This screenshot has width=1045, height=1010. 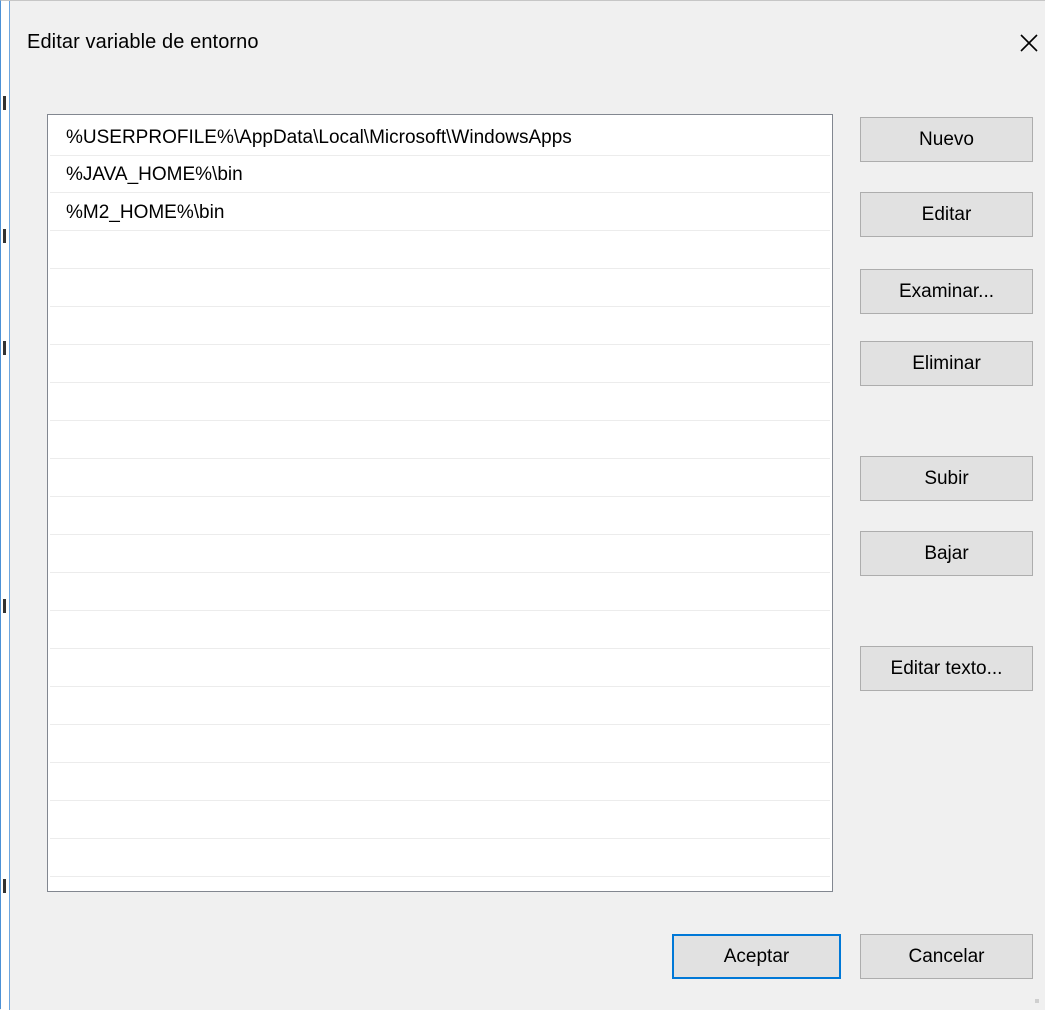 I want to click on delete-button: Eliminar, so click(x=946, y=363).